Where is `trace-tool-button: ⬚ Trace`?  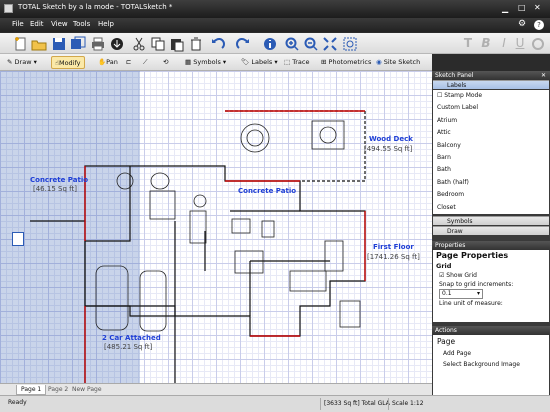
trace-tool-button: ⬚ Trace is located at coordinates (296, 62).